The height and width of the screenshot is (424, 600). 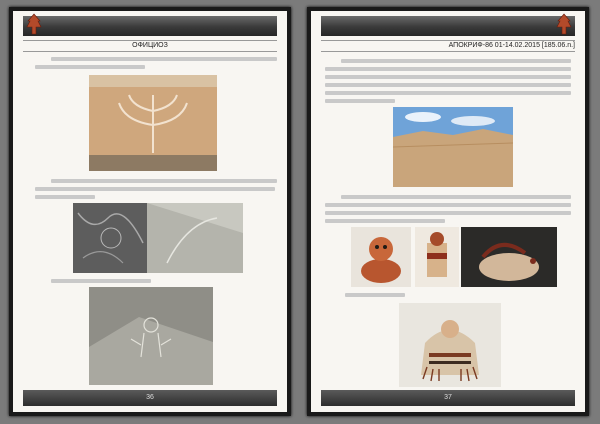 I want to click on page-footer-band: 36, so click(x=150, y=398).